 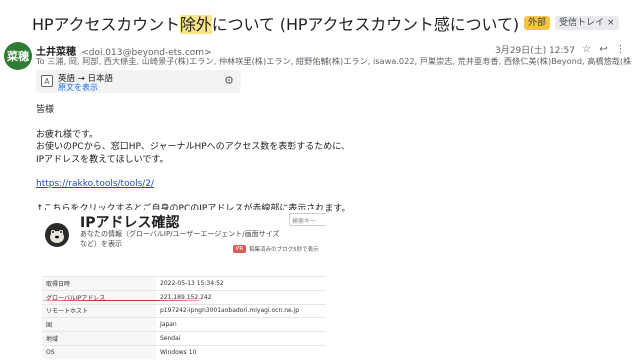 I want to click on red-underline, so click(x=122, y=300).